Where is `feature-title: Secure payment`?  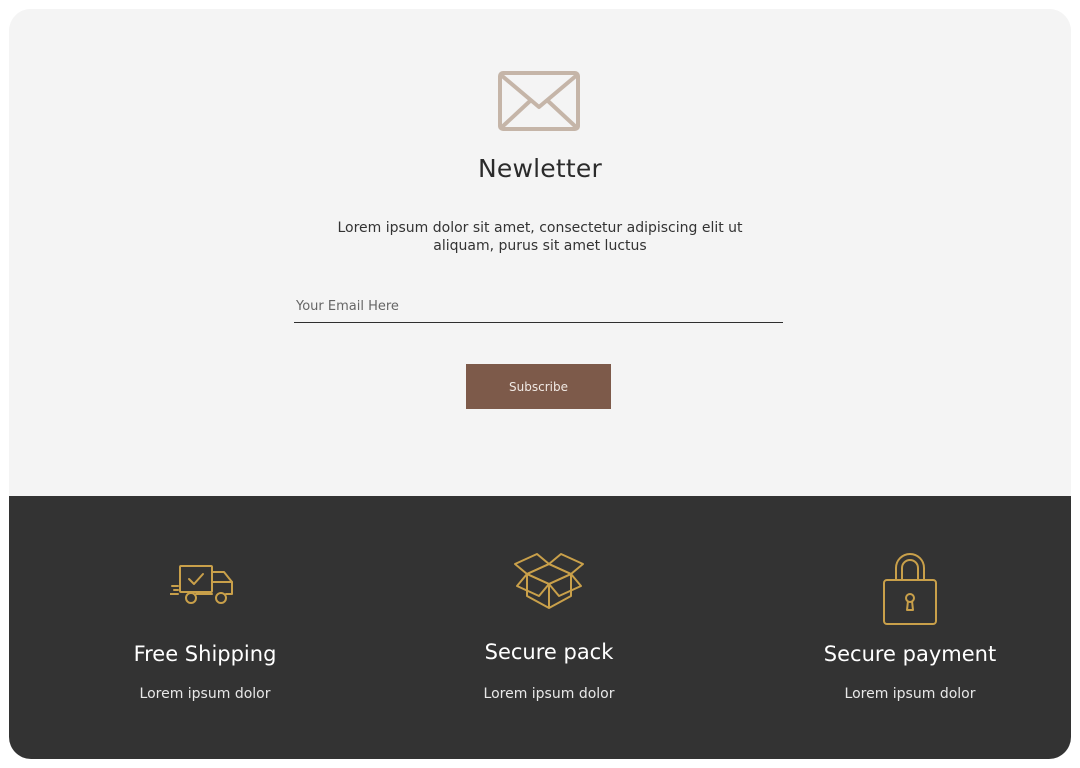 feature-title: Secure payment is located at coordinates (910, 654).